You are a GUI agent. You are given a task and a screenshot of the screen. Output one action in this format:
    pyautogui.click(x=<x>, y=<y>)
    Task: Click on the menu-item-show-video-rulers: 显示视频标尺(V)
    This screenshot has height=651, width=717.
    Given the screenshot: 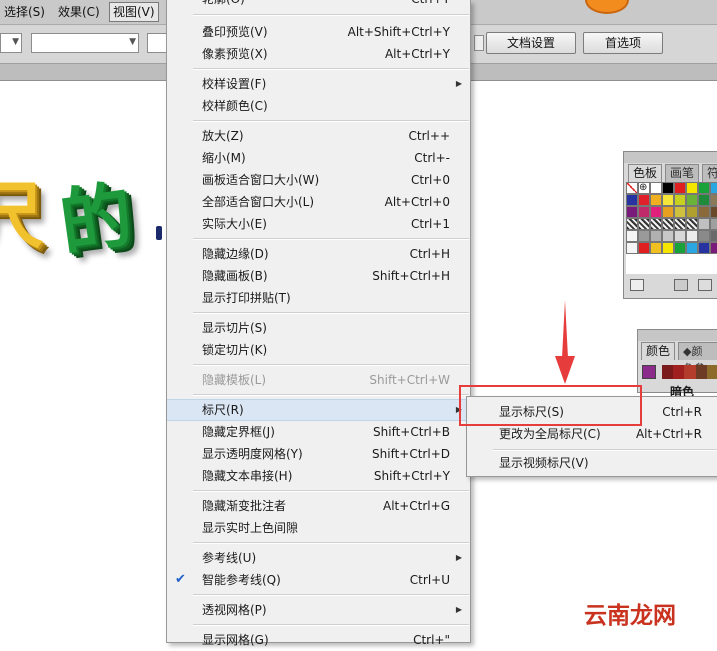 What is the action you would take?
    pyautogui.click(x=592, y=463)
    